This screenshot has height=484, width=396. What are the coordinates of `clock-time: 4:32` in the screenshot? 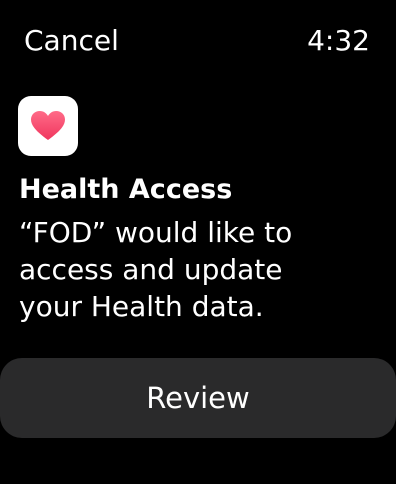 It's located at (338, 40).